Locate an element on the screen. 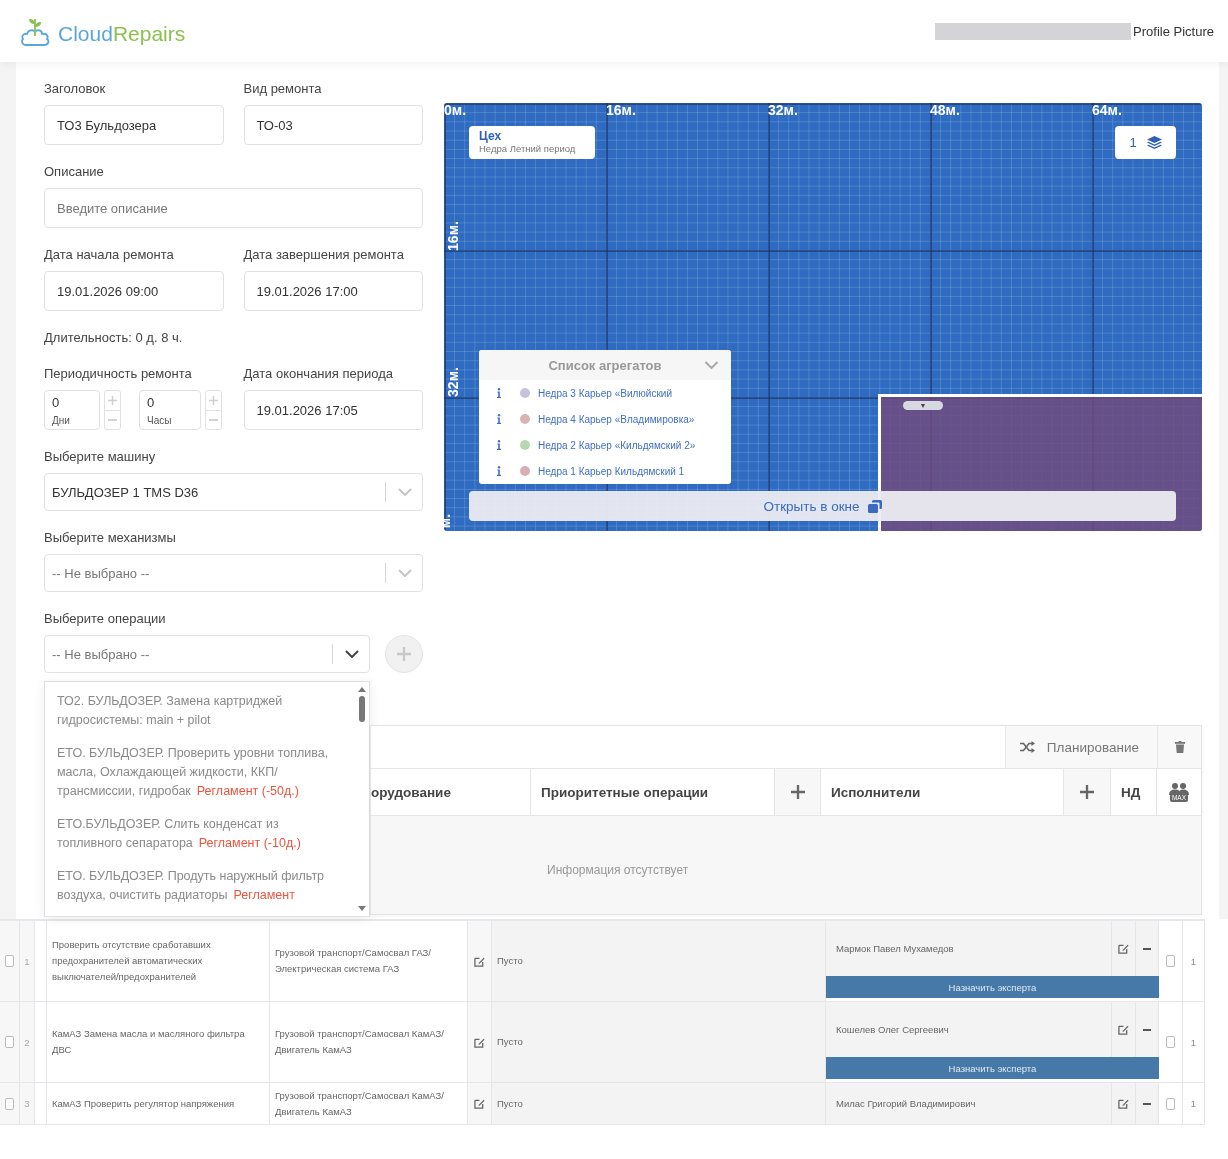  input-field: 19.01.2026 09:00 is located at coordinates (134, 291).